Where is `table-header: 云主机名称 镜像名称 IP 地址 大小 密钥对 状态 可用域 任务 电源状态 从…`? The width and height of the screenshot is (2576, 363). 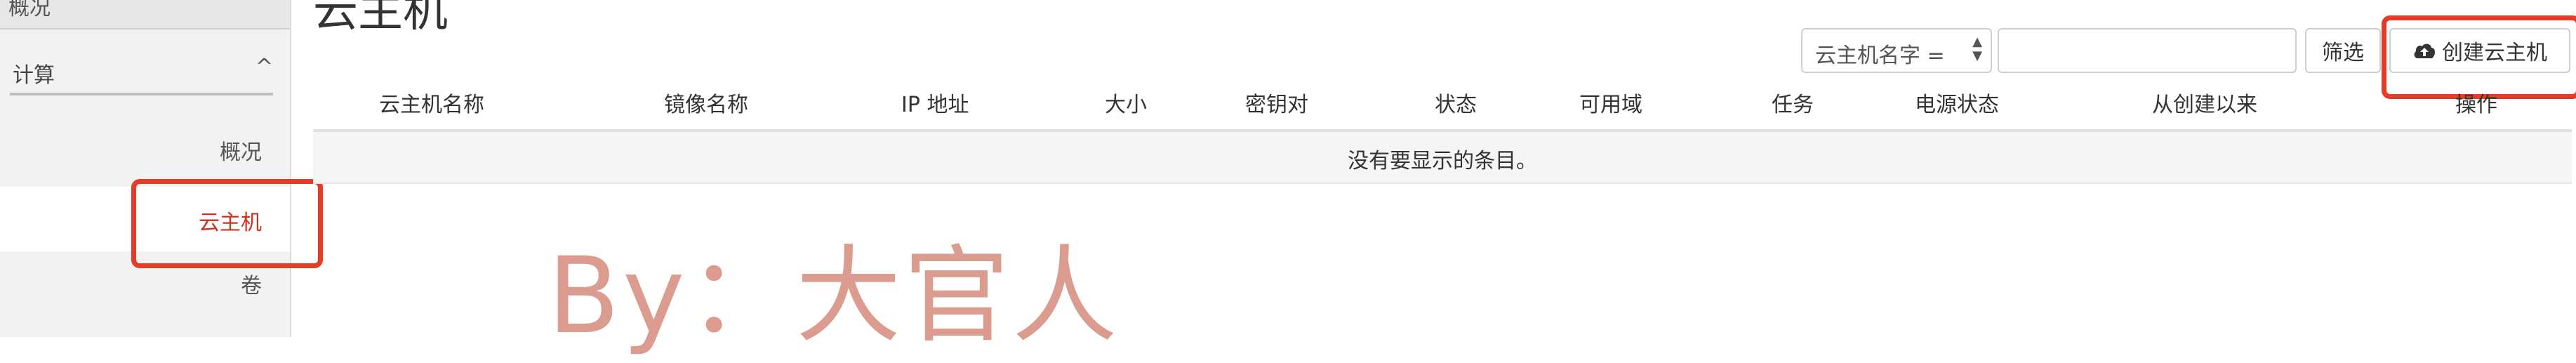 table-header: 云主机名称 镜像名称 IP 地址 大小 密钥对 状态 可用域 任务 电源状态 从… is located at coordinates (1443, 108).